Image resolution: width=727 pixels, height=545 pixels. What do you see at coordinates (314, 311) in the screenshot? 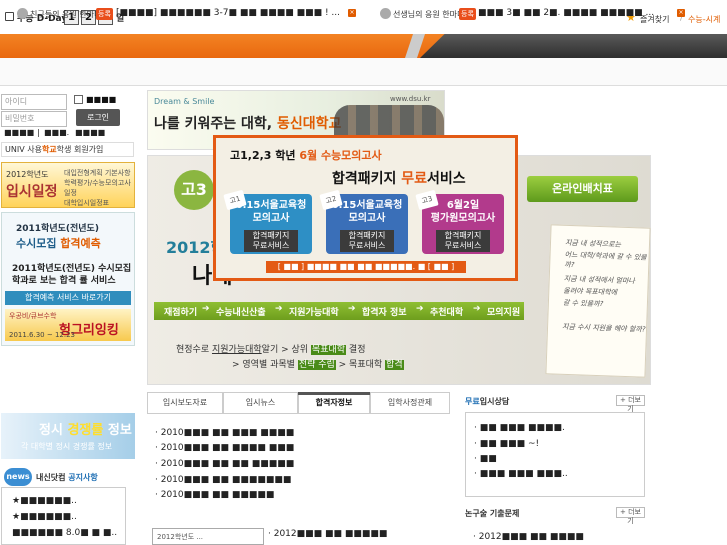
I see `flow-step: 지원가능대학` at bounding box center [314, 311].